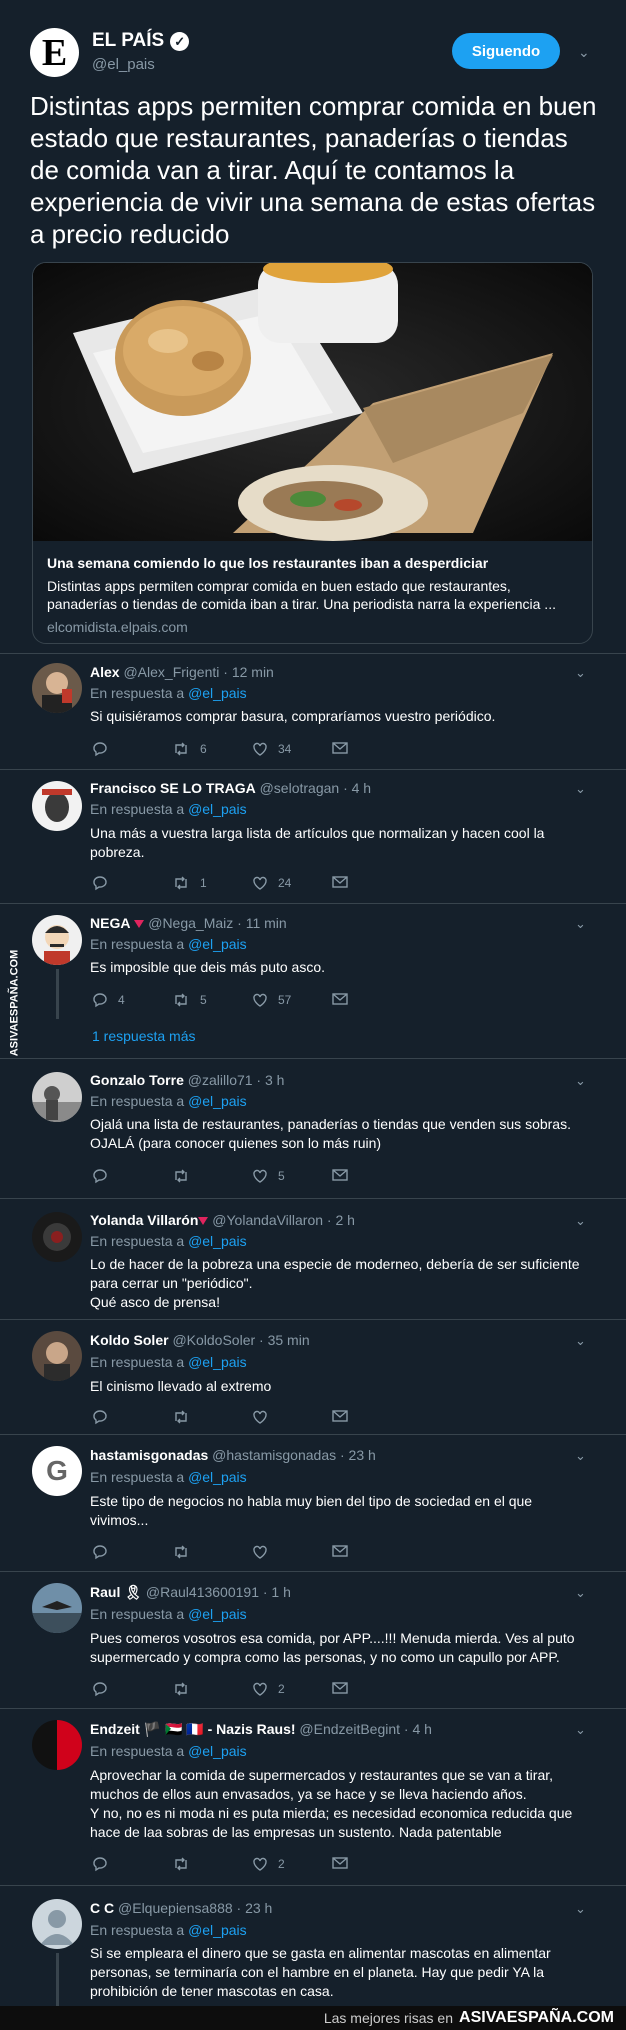  Describe the element at coordinates (105, 672) in the screenshot. I see `reply-author-name: Alex` at that location.